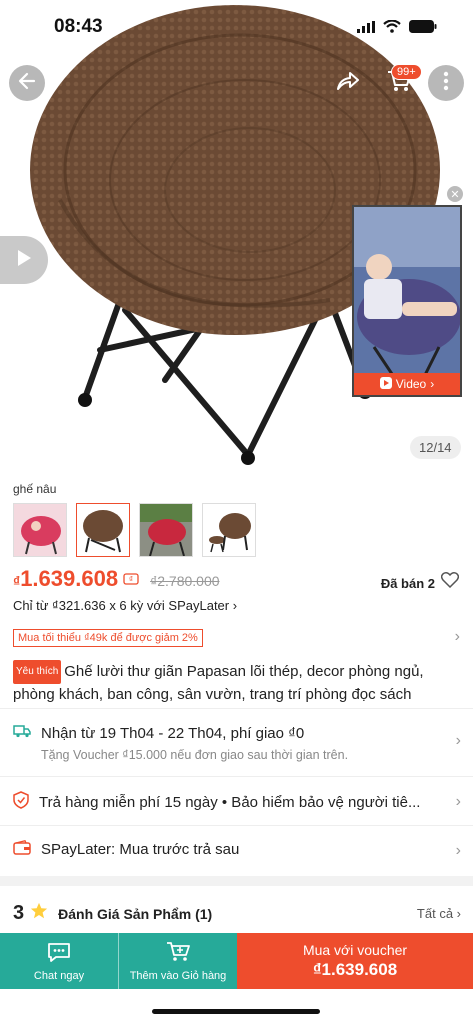 The width and height of the screenshot is (473, 1024). Describe the element at coordinates (21, 802) in the screenshot. I see `shield-icon` at that location.